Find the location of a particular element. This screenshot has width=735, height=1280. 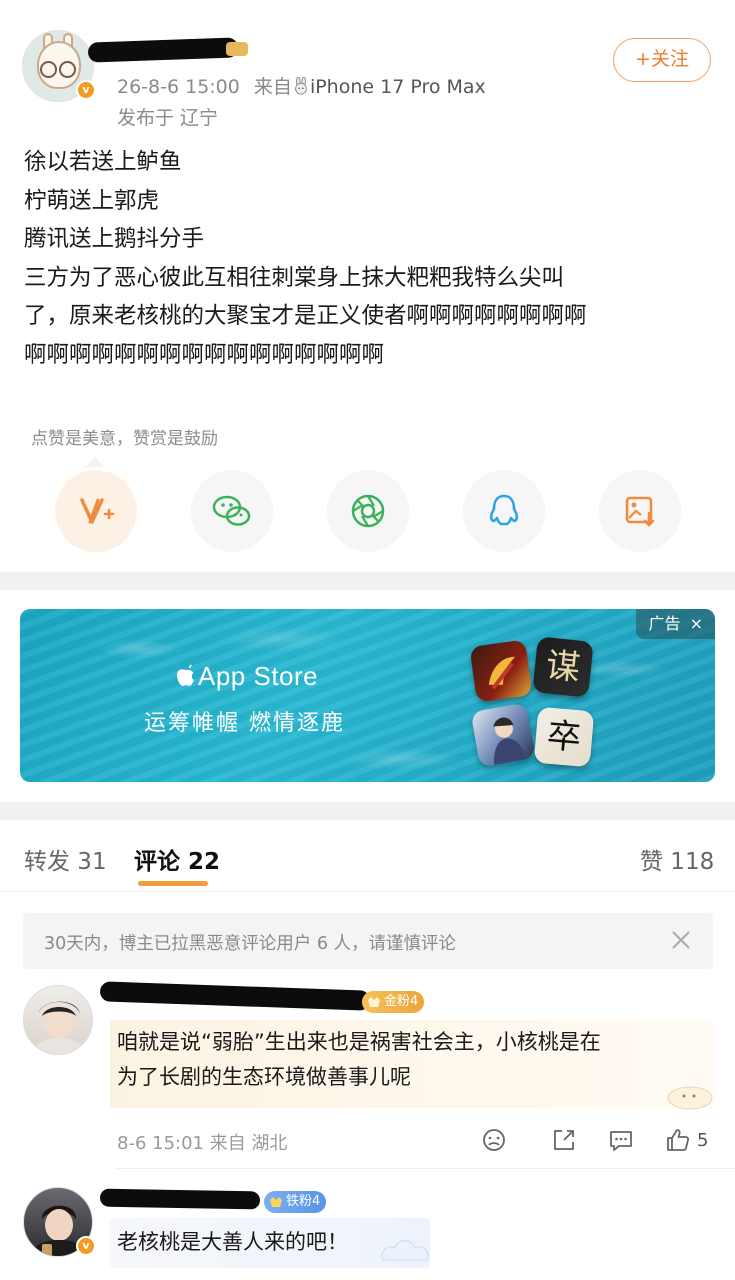

game-emblem-icon is located at coordinates (502, 673).